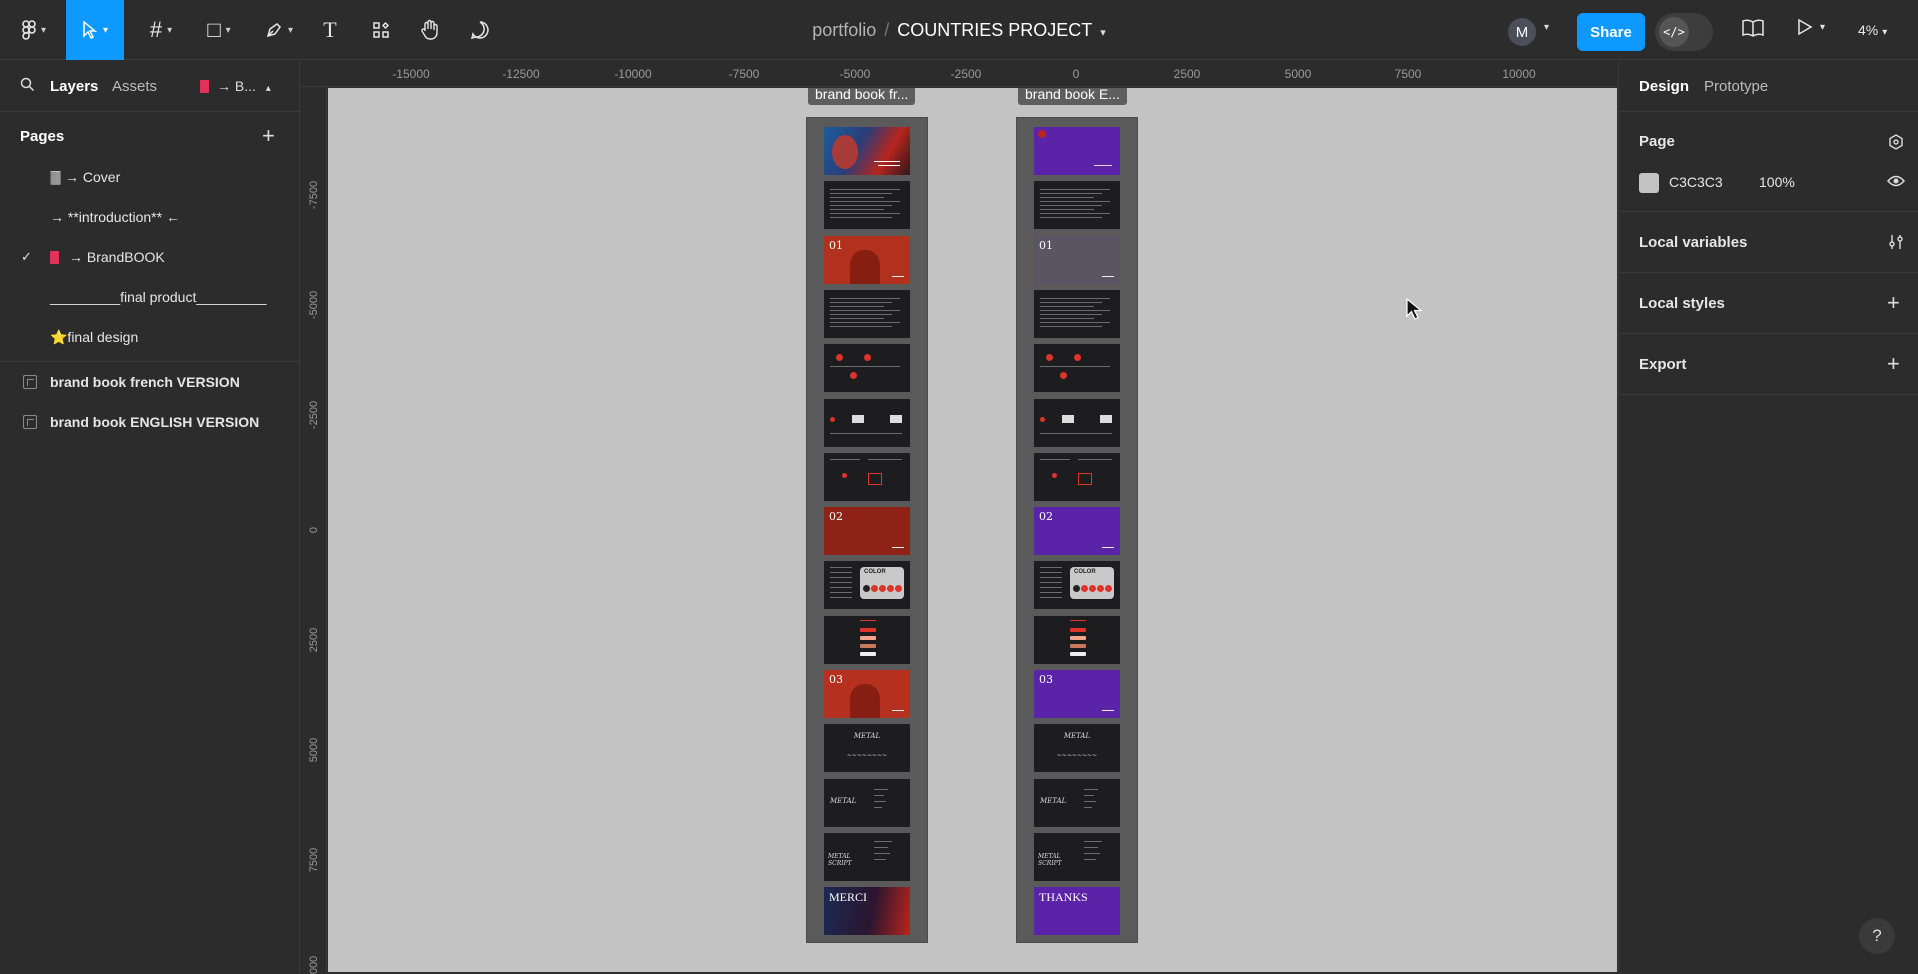 The height and width of the screenshot is (974, 1918). I want to click on search-icon, so click(27, 87).